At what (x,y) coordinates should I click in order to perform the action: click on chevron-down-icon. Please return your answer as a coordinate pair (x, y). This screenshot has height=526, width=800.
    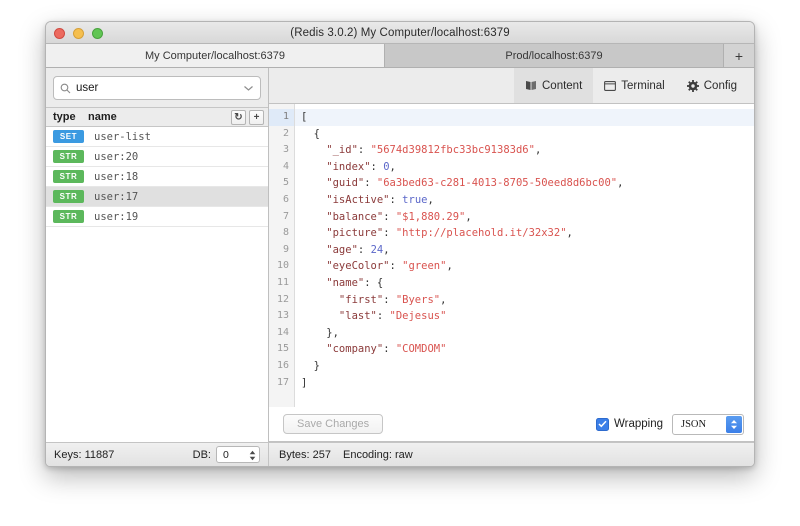
    Looking at the image, I should click on (248, 88).